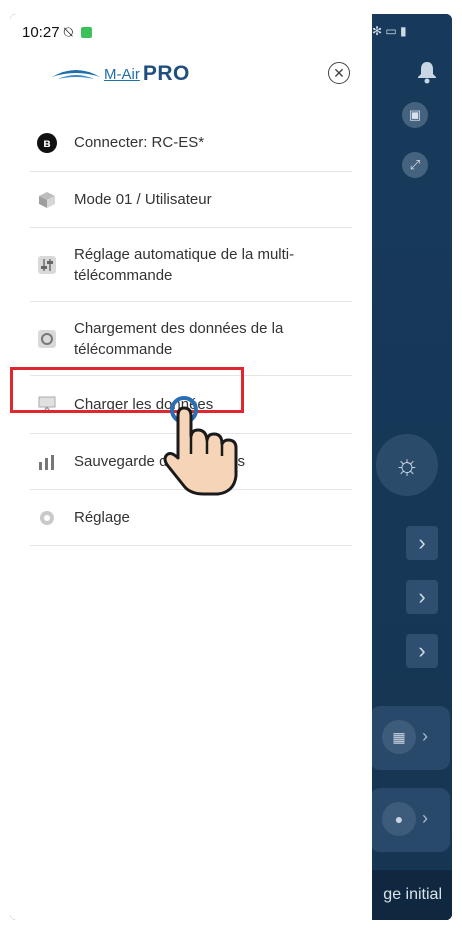 Image resolution: width=462 pixels, height=929 pixels. What do you see at coordinates (389, 31) in the screenshot?
I see `status-icons: ✻ ▭ ▮` at bounding box center [389, 31].